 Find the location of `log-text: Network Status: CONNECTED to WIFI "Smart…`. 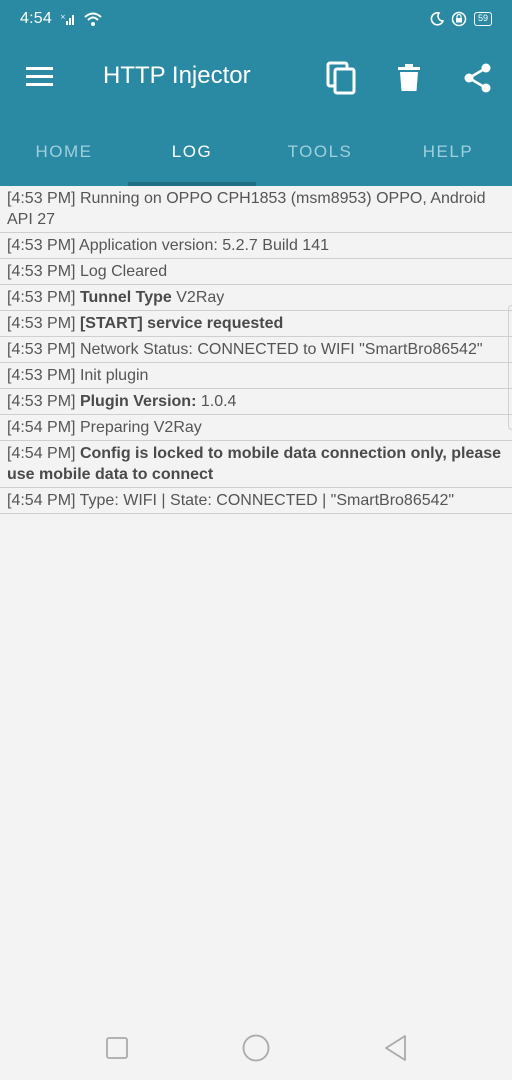

log-text: Network Status: CONNECTED to WIFI "Smart… is located at coordinates (281, 349).